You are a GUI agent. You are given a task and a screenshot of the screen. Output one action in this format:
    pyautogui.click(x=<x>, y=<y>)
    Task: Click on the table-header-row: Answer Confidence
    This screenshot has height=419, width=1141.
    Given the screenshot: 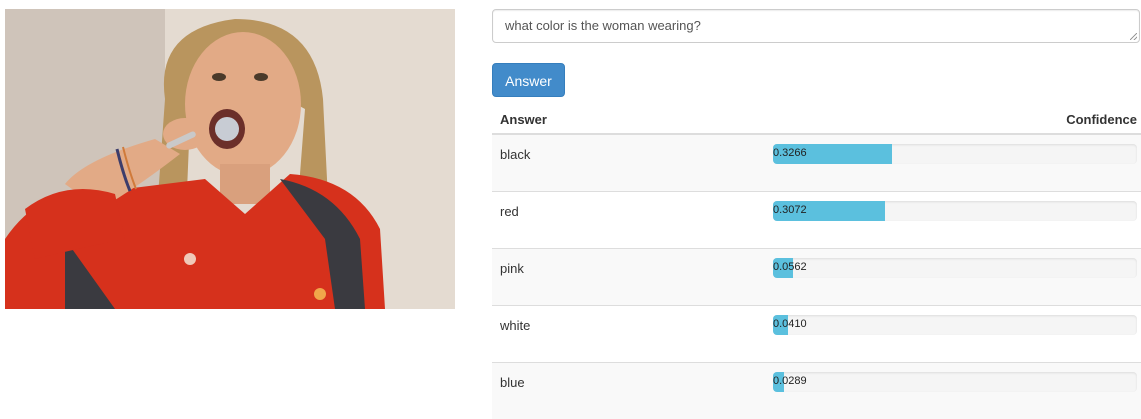 What is the action you would take?
    pyautogui.click(x=816, y=120)
    